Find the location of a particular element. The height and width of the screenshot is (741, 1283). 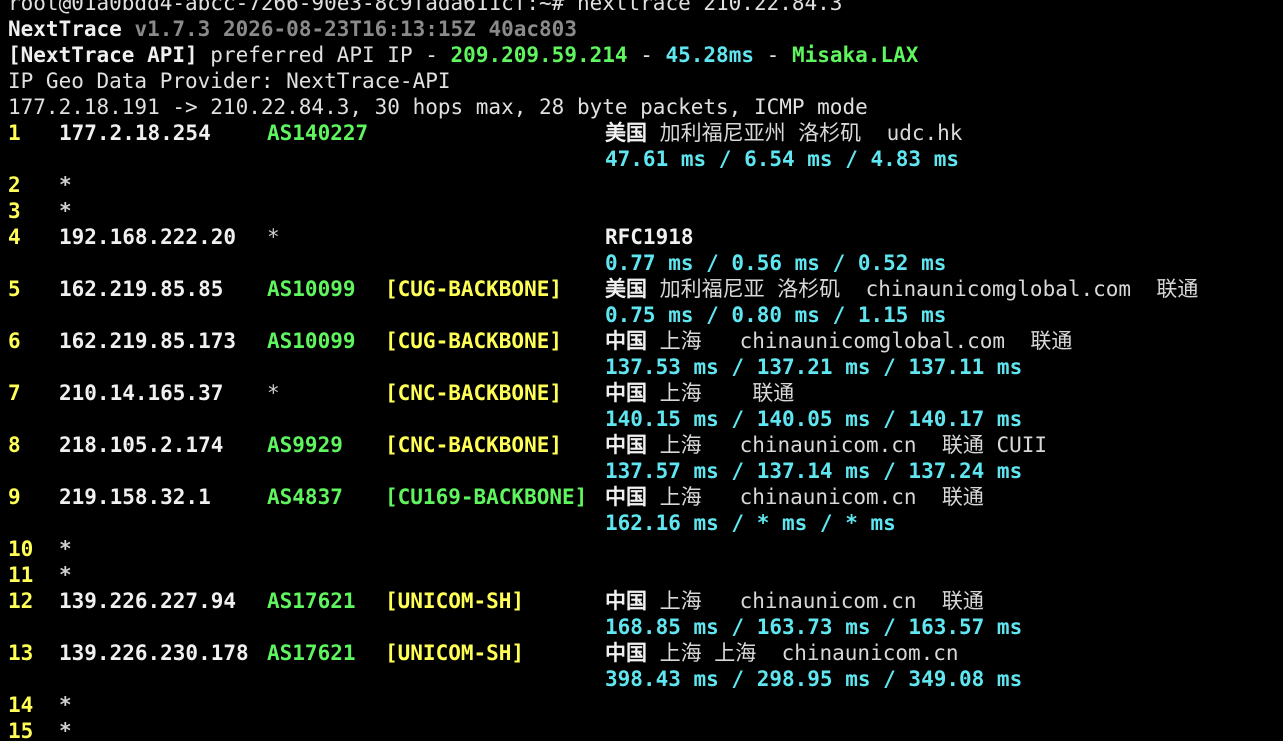

hop-rtt-row: 168.85 ms / 163.73 ms / 163.57 ms is located at coordinates (645, 627).